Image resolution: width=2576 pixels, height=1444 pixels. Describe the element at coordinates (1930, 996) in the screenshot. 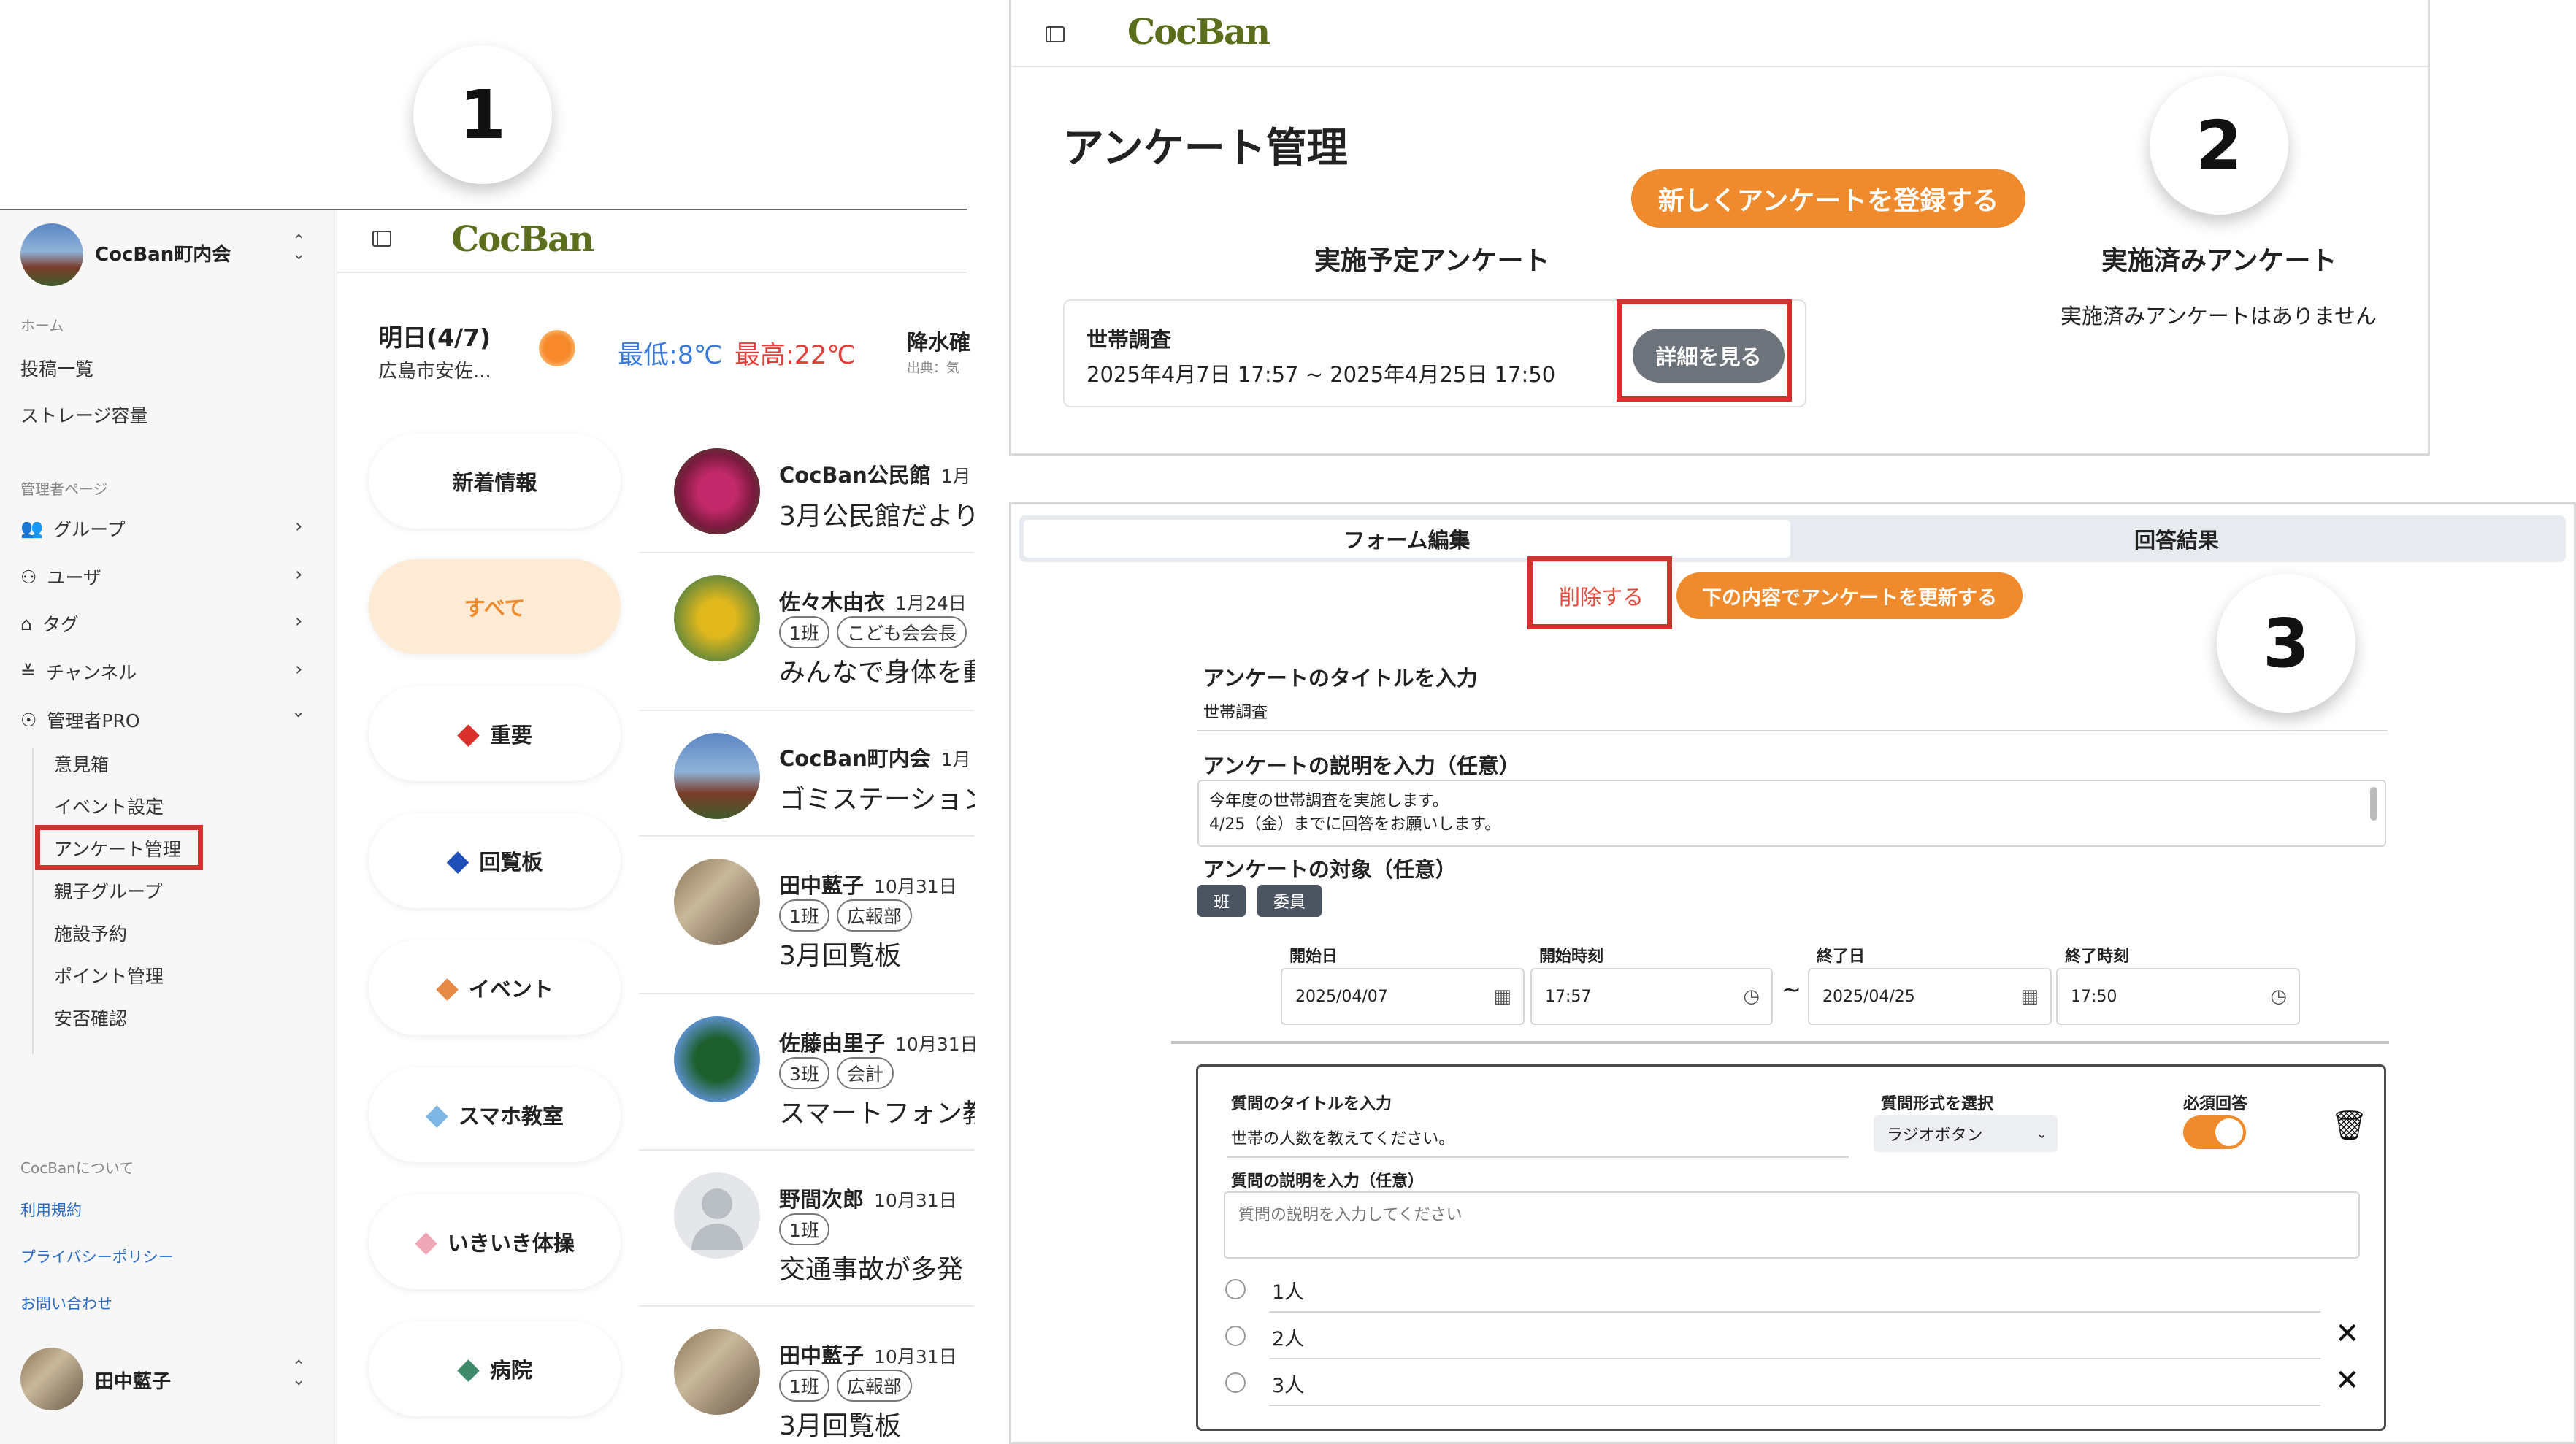

I see `end-date-input: 2025/04/25 ▦` at that location.